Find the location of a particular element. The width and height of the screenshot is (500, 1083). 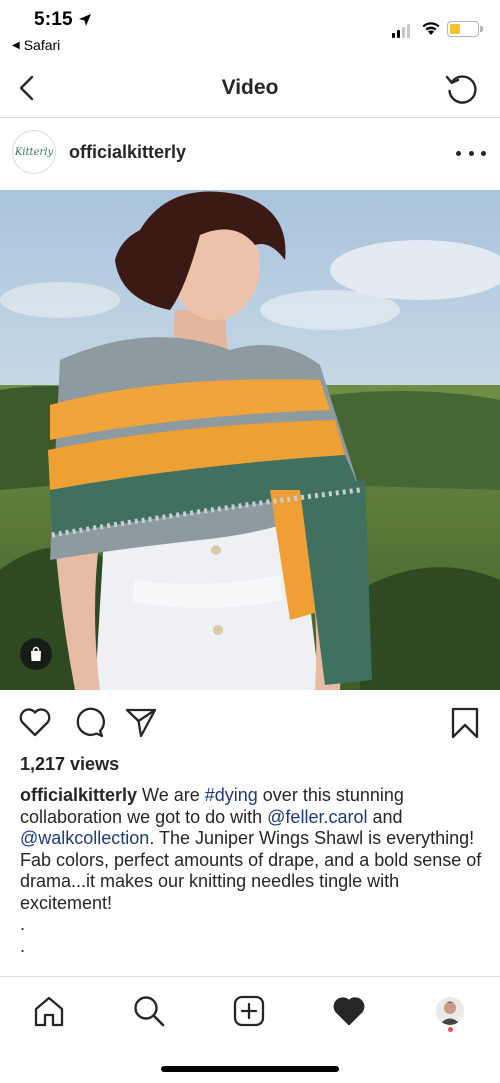

more-horizontal-icon is located at coordinates (471, 153).